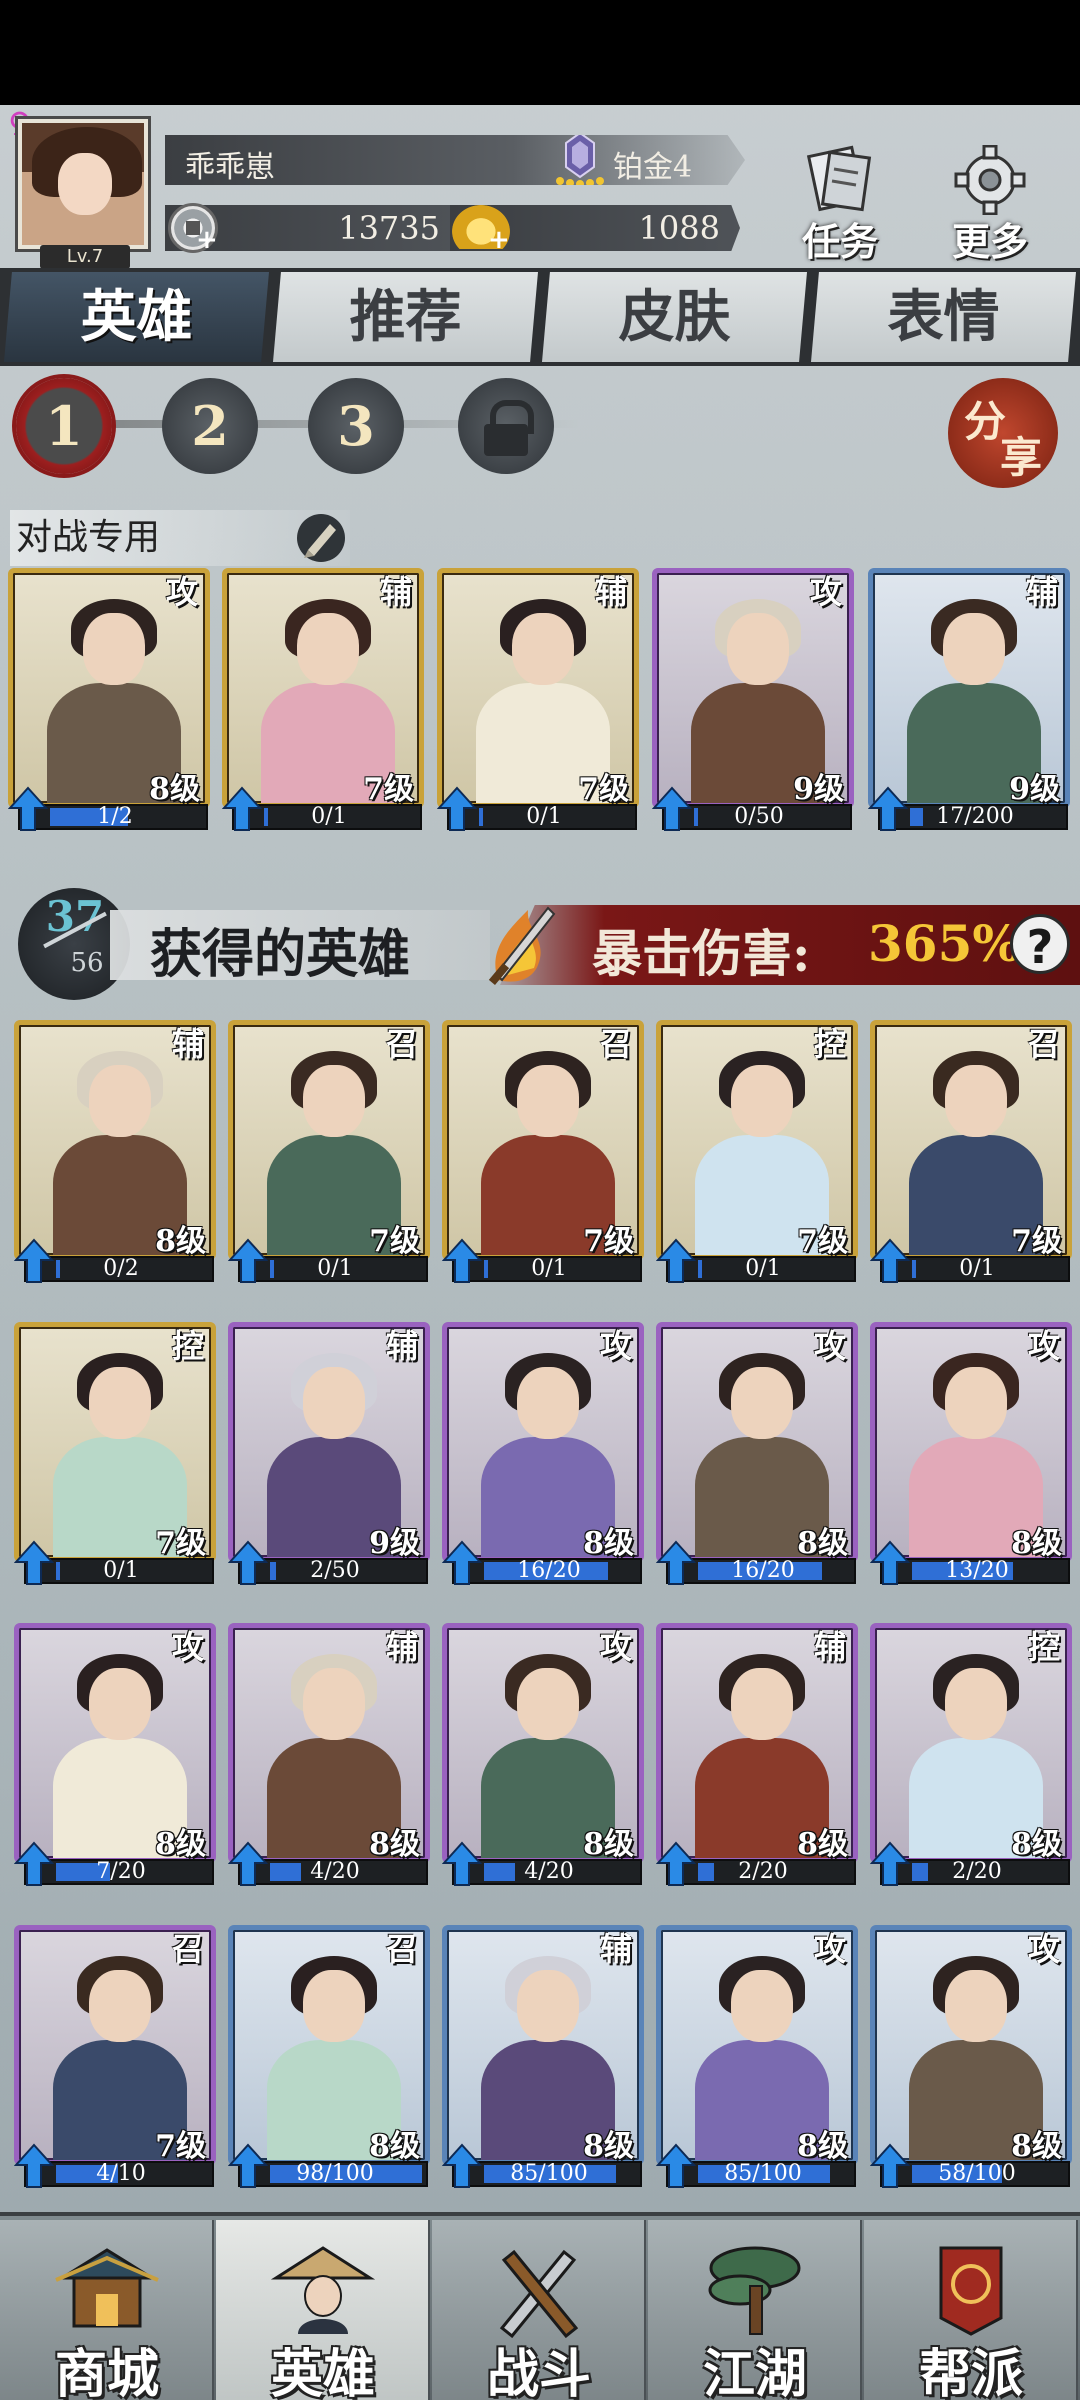 The height and width of the screenshot is (2400, 1080). Describe the element at coordinates (107, 2288) in the screenshot. I see `pavilion-icon` at that location.